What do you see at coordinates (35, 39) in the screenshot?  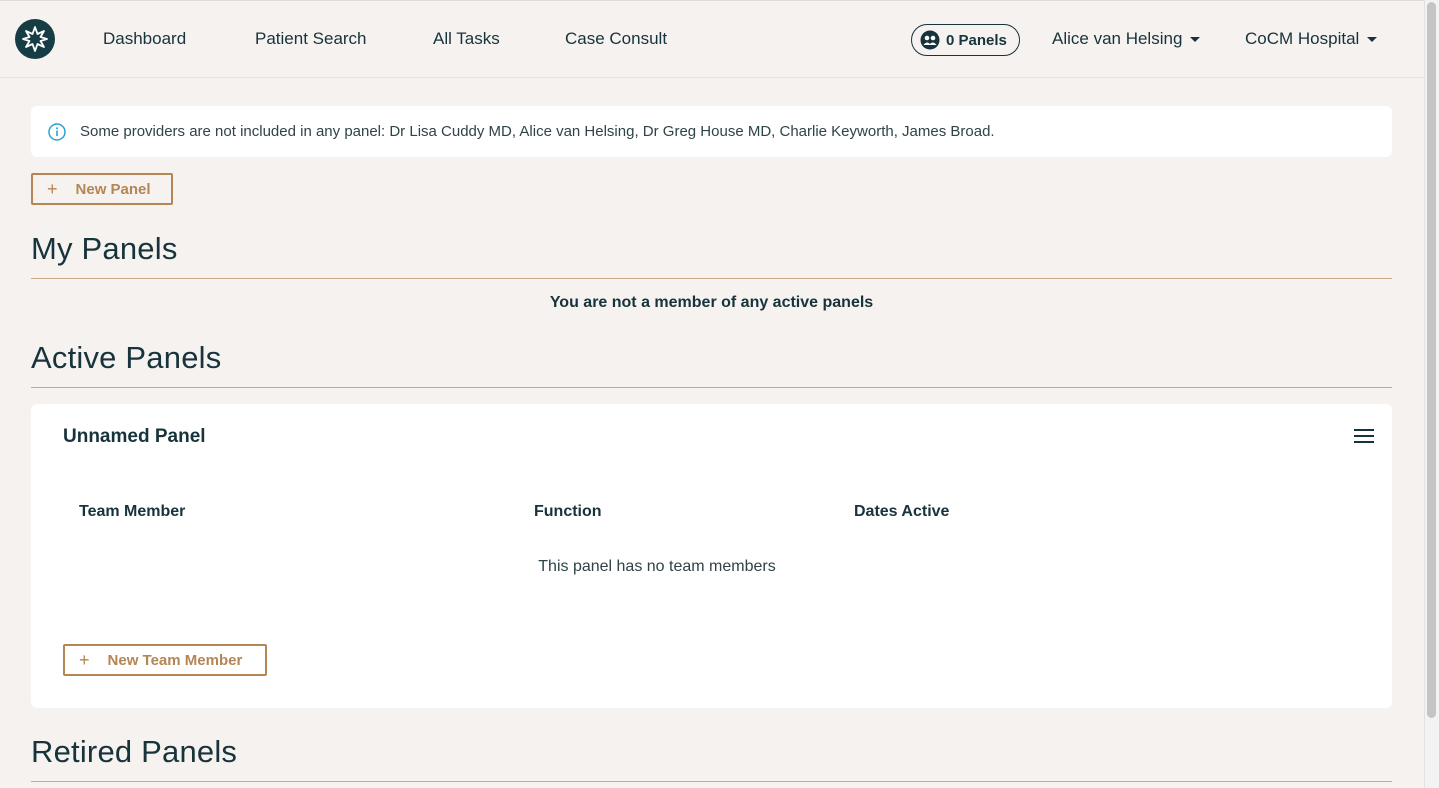 I see `app-logo-icon` at bounding box center [35, 39].